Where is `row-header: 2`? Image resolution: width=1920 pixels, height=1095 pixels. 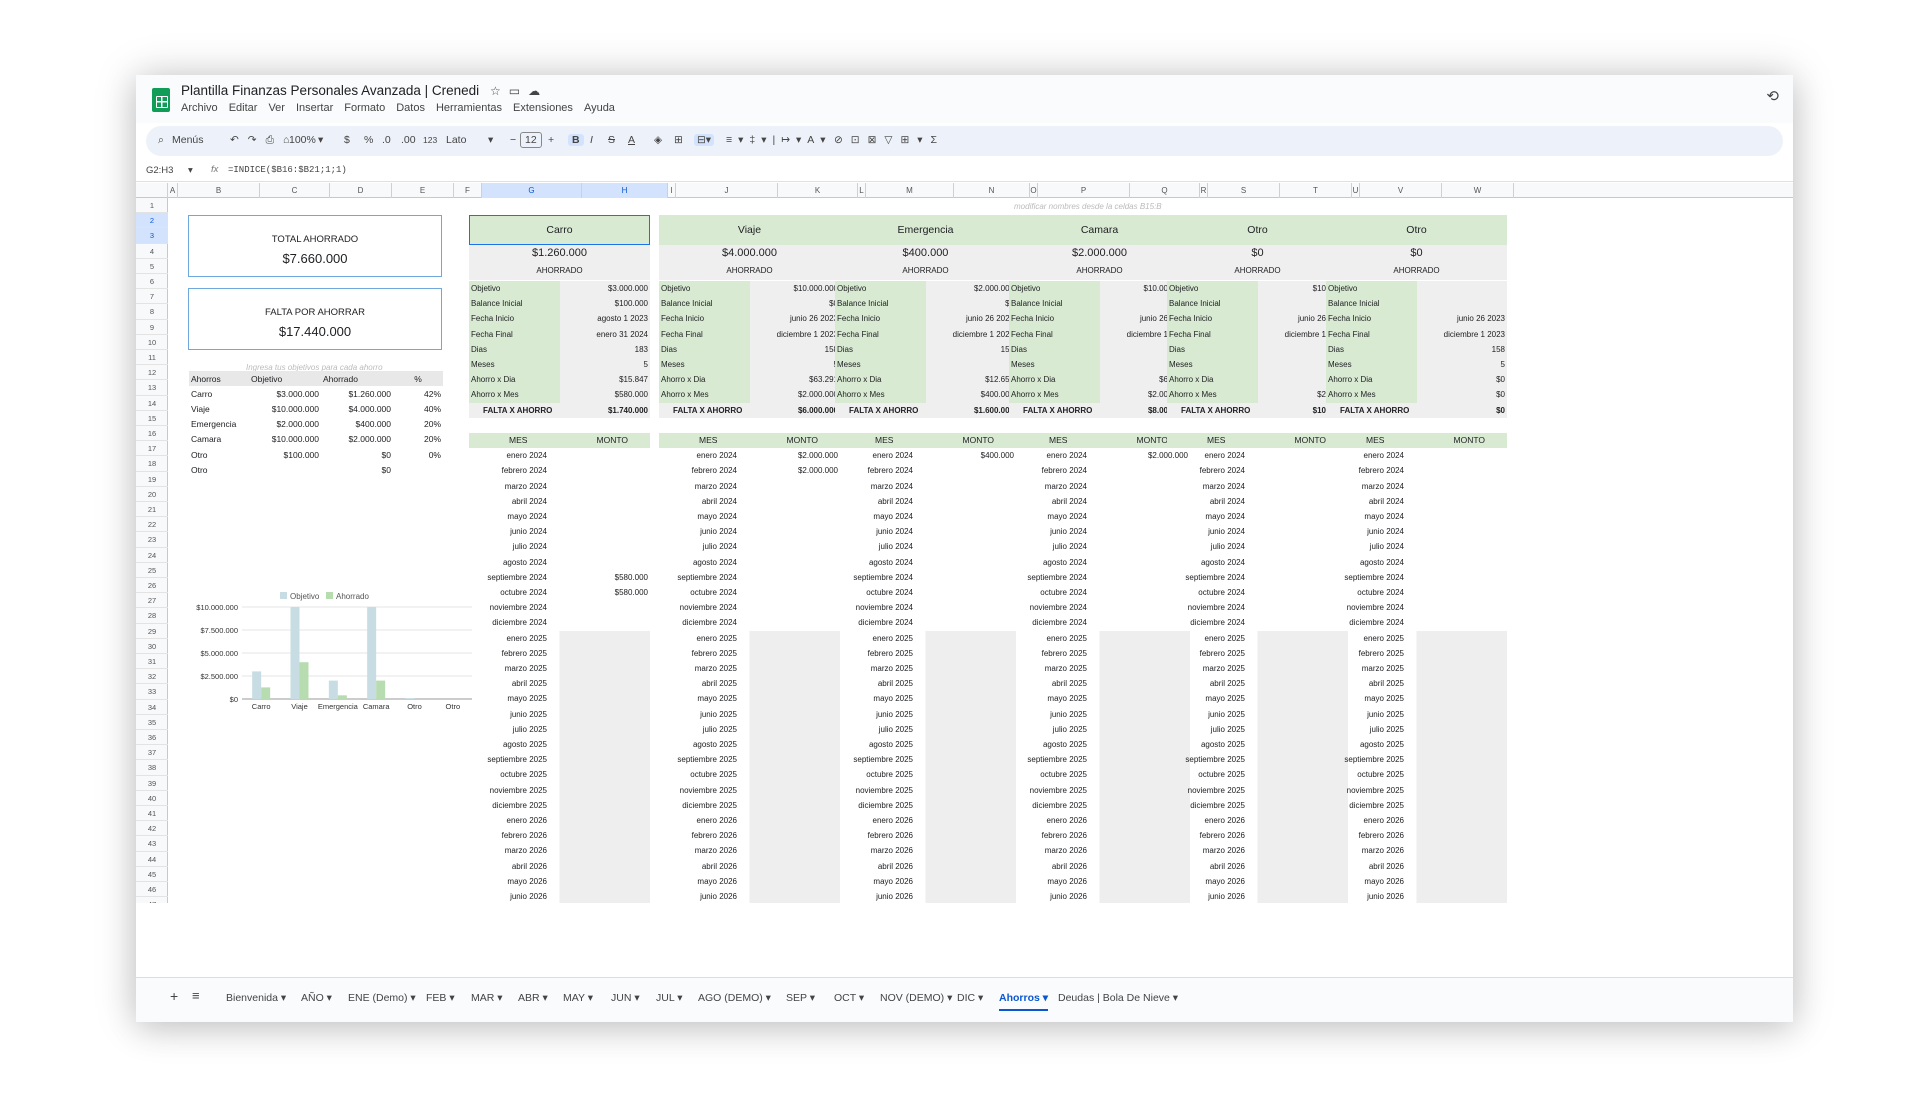
row-header: 2 is located at coordinates (152, 221).